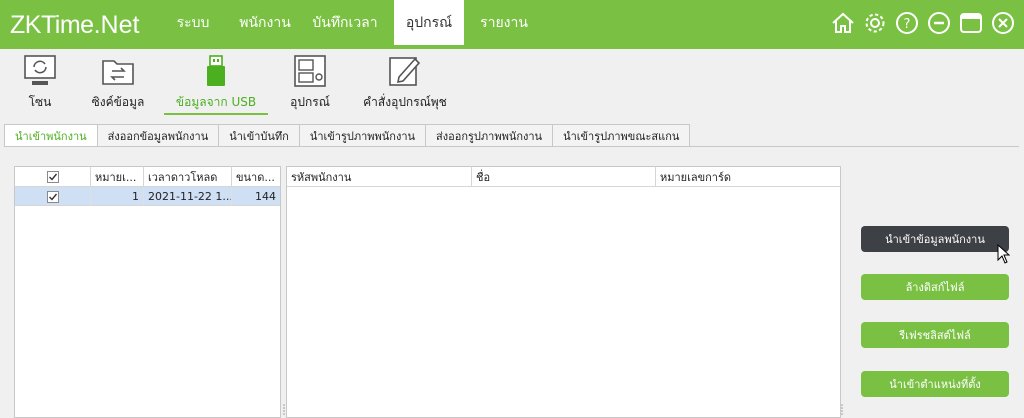 This screenshot has width=1024, height=418. Describe the element at coordinates (216, 102) in the screenshot. I see `tool-label: ข้อมูลจาก USB` at that location.